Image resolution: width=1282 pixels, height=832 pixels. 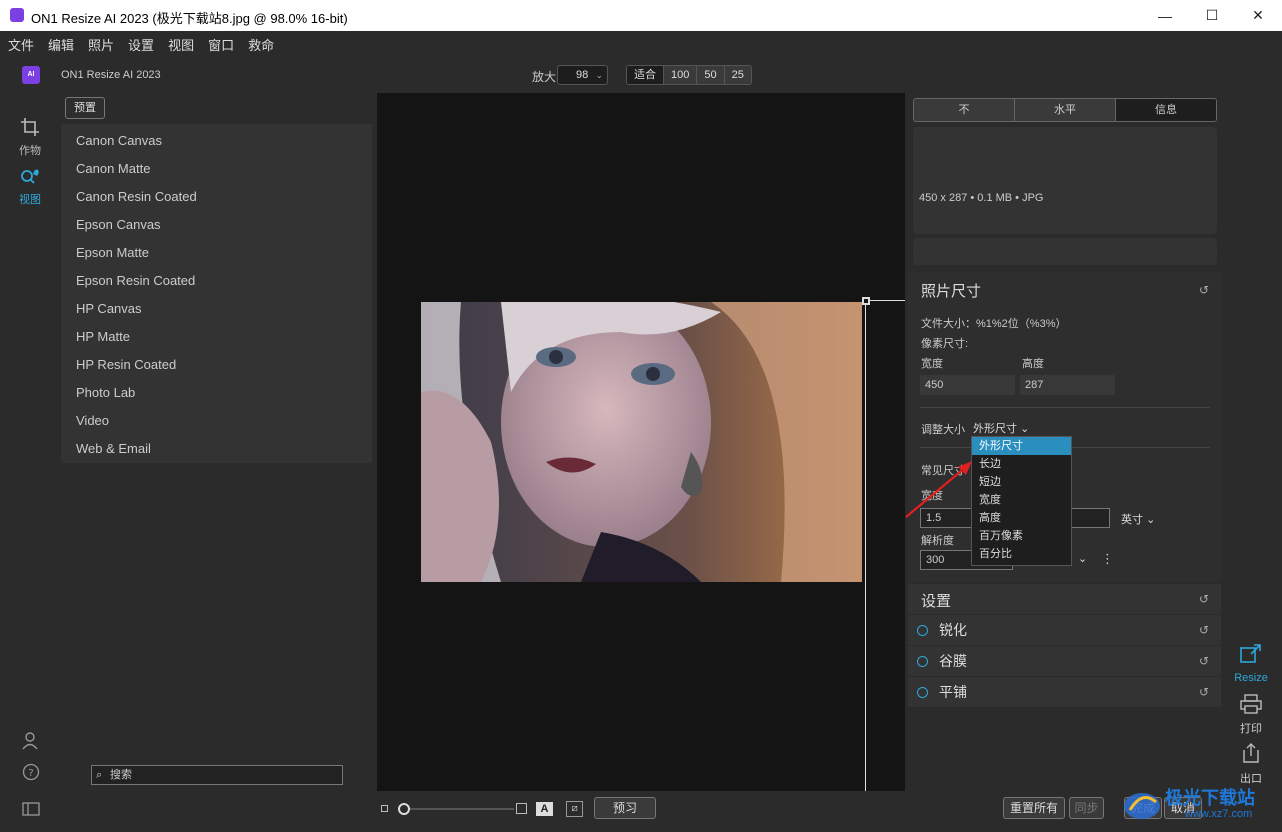 What do you see at coordinates (1021, 518) in the screenshot?
I see `dropdown-item: 高度` at bounding box center [1021, 518].